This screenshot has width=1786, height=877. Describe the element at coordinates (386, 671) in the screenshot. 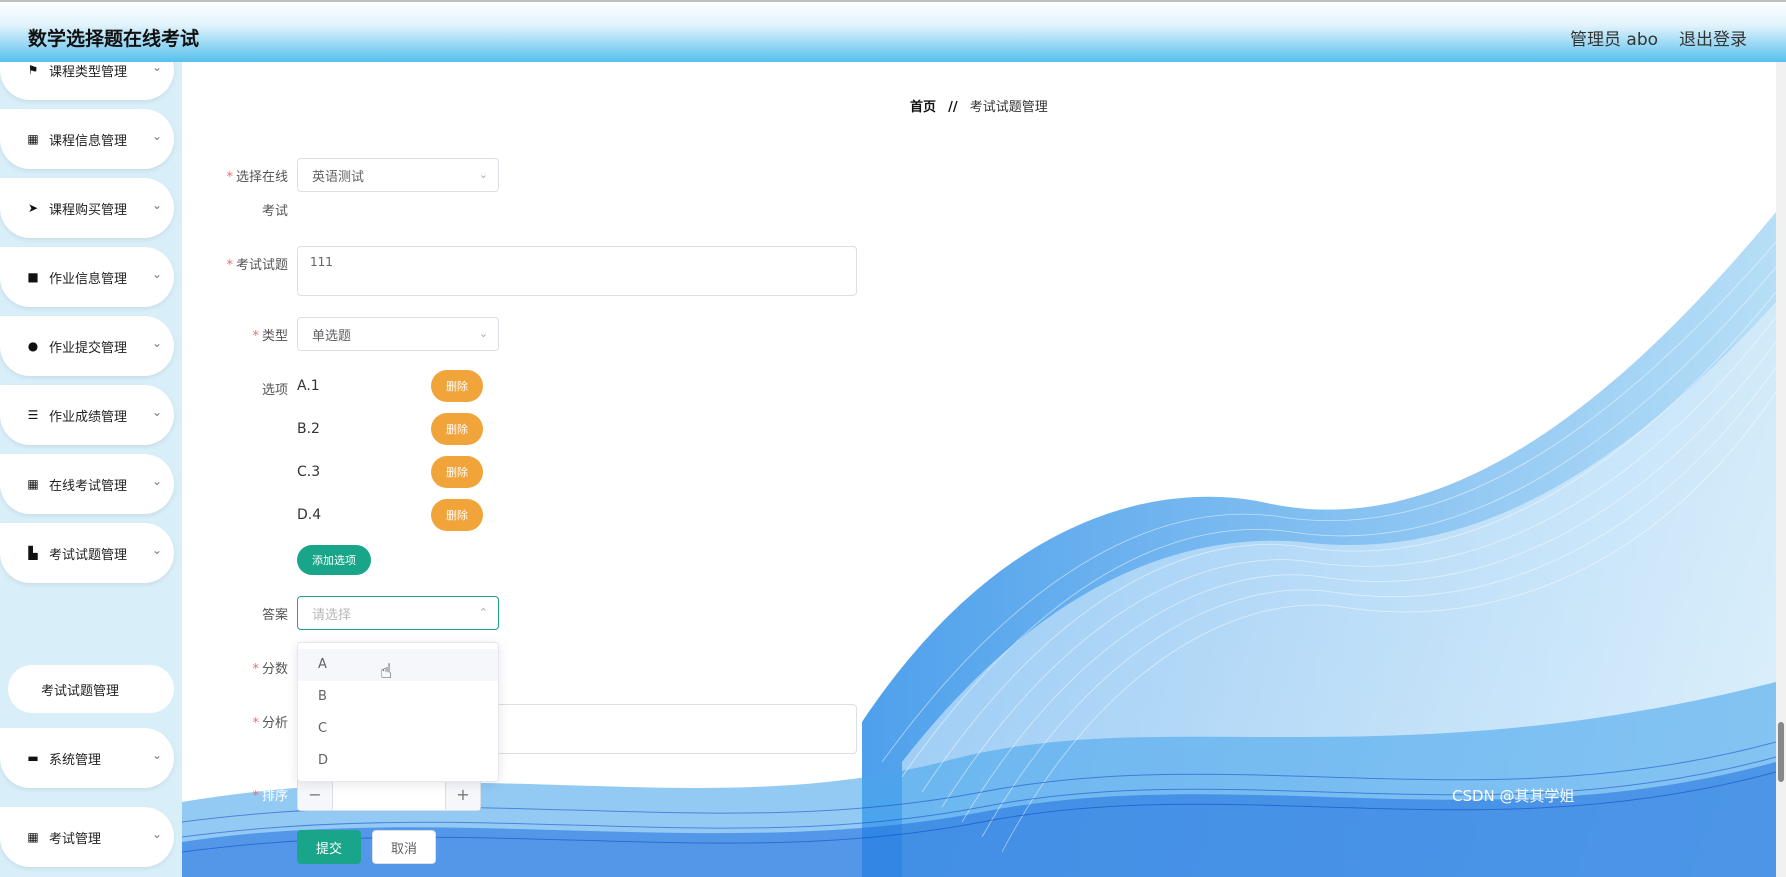

I see `hand-cursor-icon: ☝` at that location.